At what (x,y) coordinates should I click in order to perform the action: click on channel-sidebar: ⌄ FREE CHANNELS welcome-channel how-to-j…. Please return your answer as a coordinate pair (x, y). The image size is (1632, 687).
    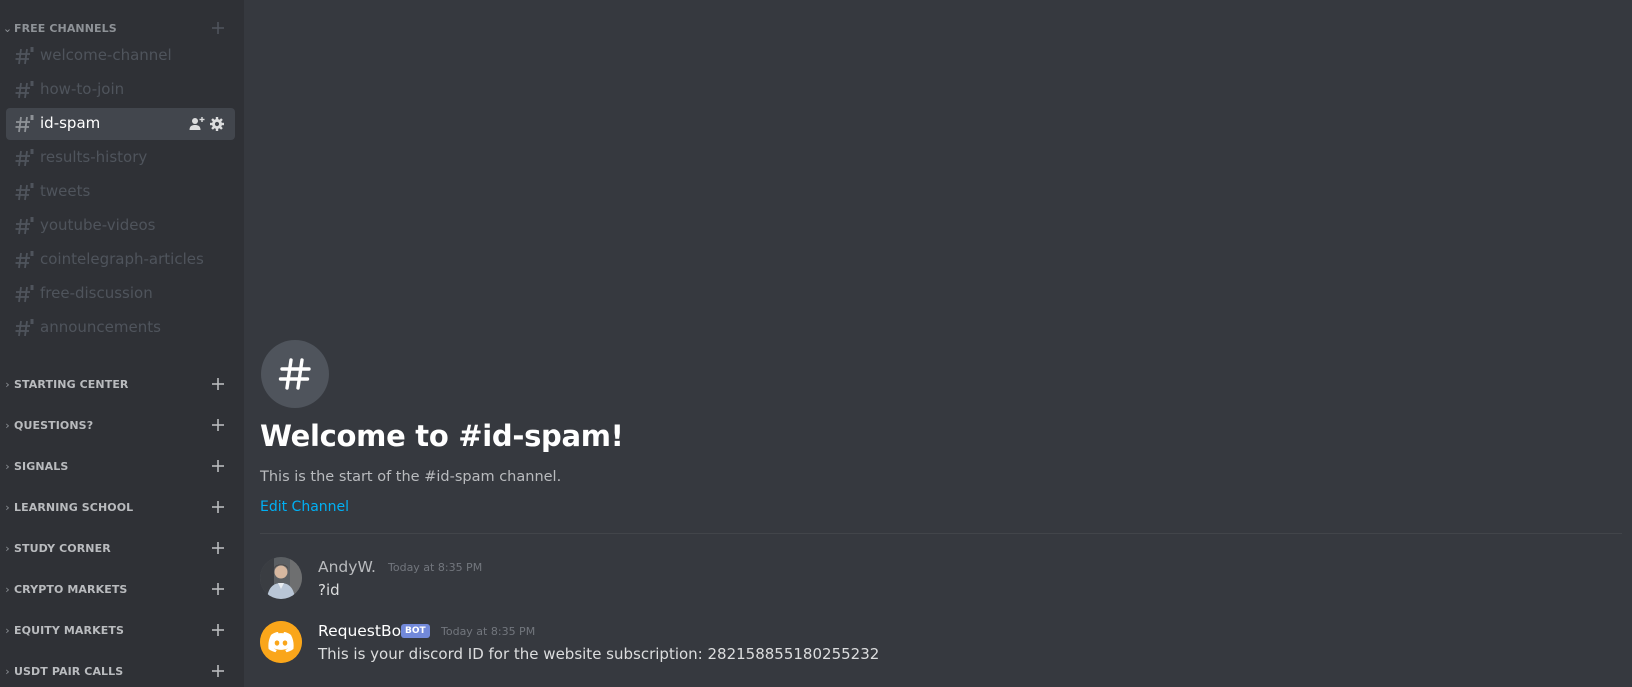
    Looking at the image, I should click on (122, 343).